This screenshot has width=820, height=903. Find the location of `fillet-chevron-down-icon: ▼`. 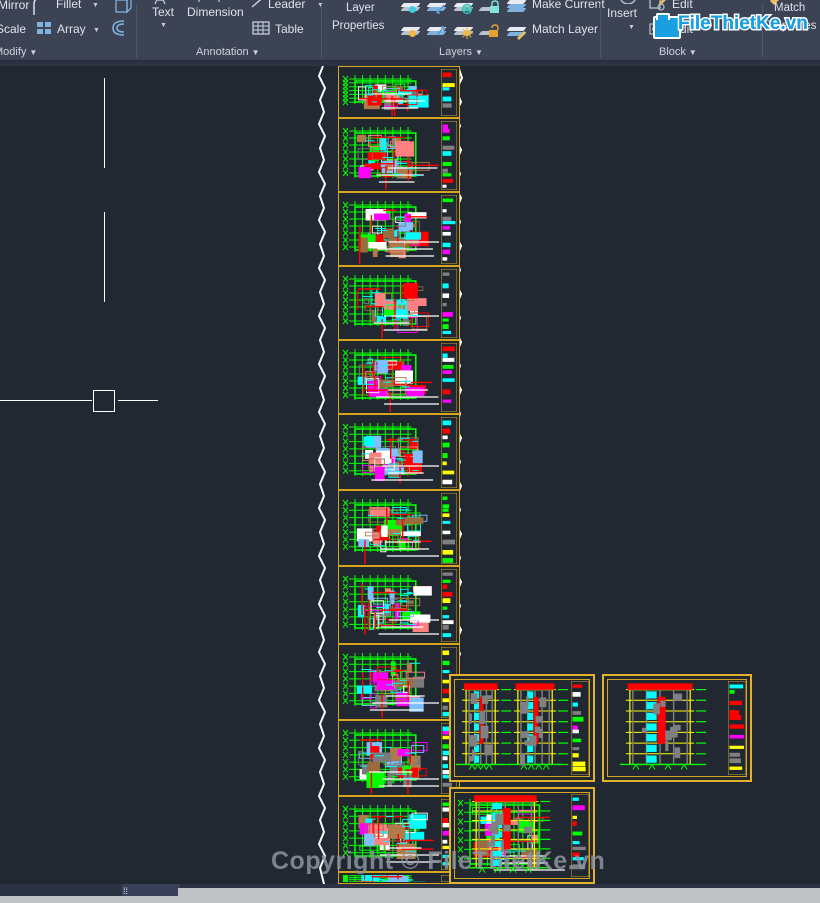

fillet-chevron-down-icon: ▼ is located at coordinates (95, 5).